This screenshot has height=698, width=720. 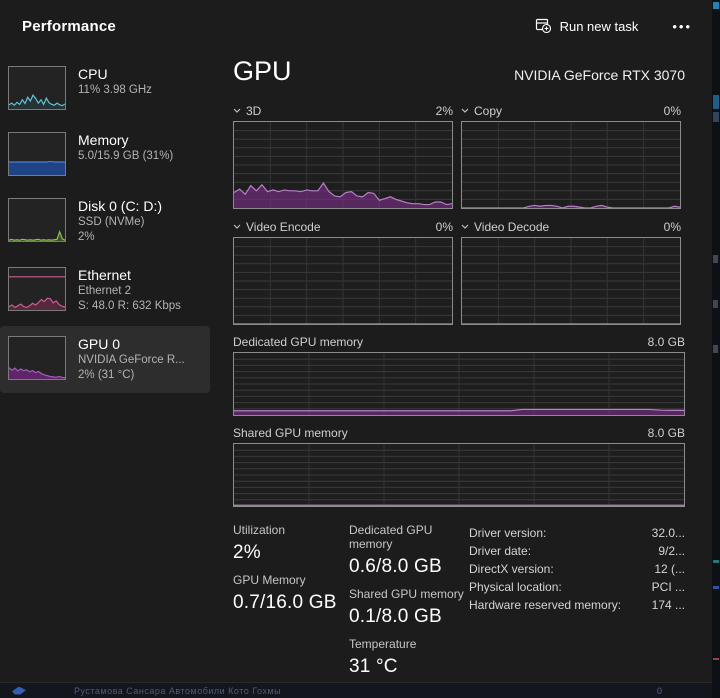 I want to click on chart-video-decode: Video Decode 0%, so click(x=571, y=271).